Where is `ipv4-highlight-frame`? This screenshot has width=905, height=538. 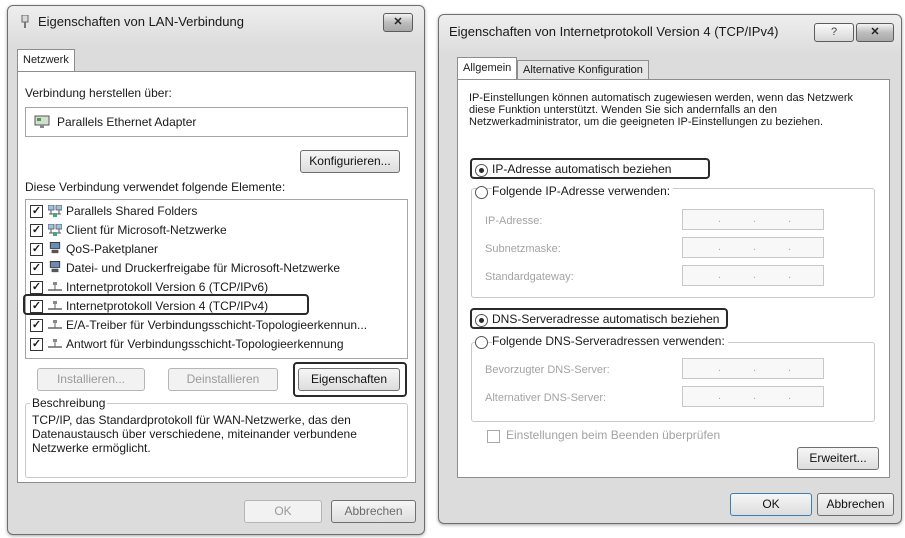
ipv4-highlight-frame is located at coordinates (166, 304).